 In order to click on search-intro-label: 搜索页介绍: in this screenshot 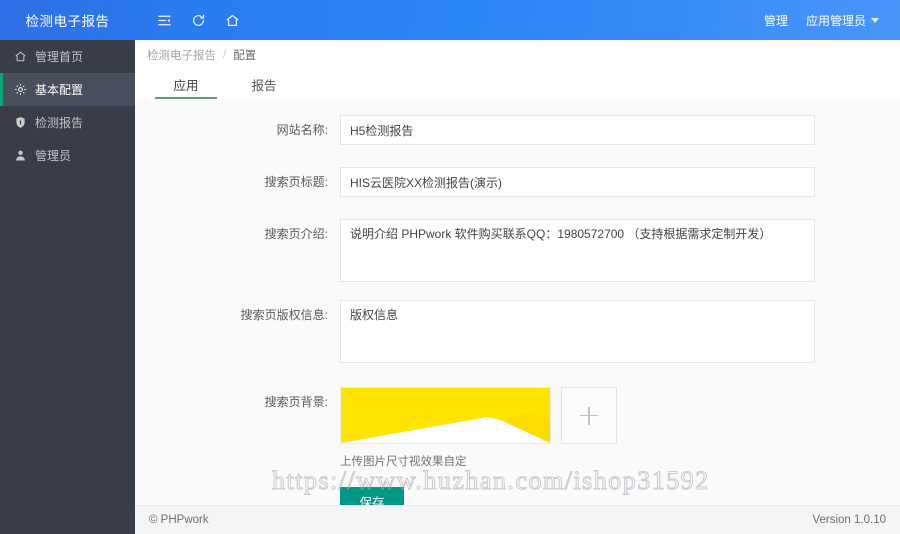, I will do `click(296, 234)`.